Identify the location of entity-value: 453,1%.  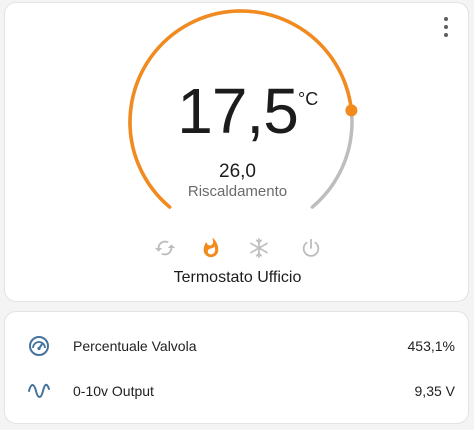
(431, 346).